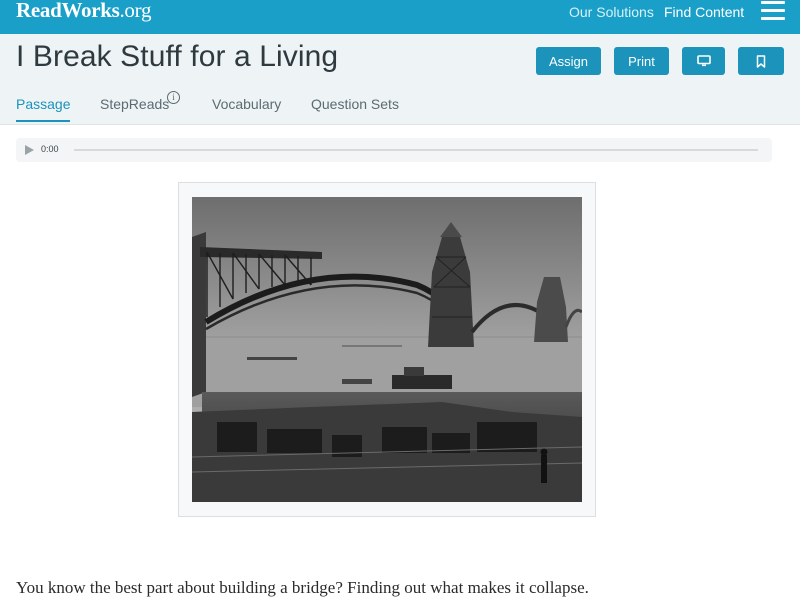 The width and height of the screenshot is (800, 598). I want to click on bookmark-icon, so click(761, 61).